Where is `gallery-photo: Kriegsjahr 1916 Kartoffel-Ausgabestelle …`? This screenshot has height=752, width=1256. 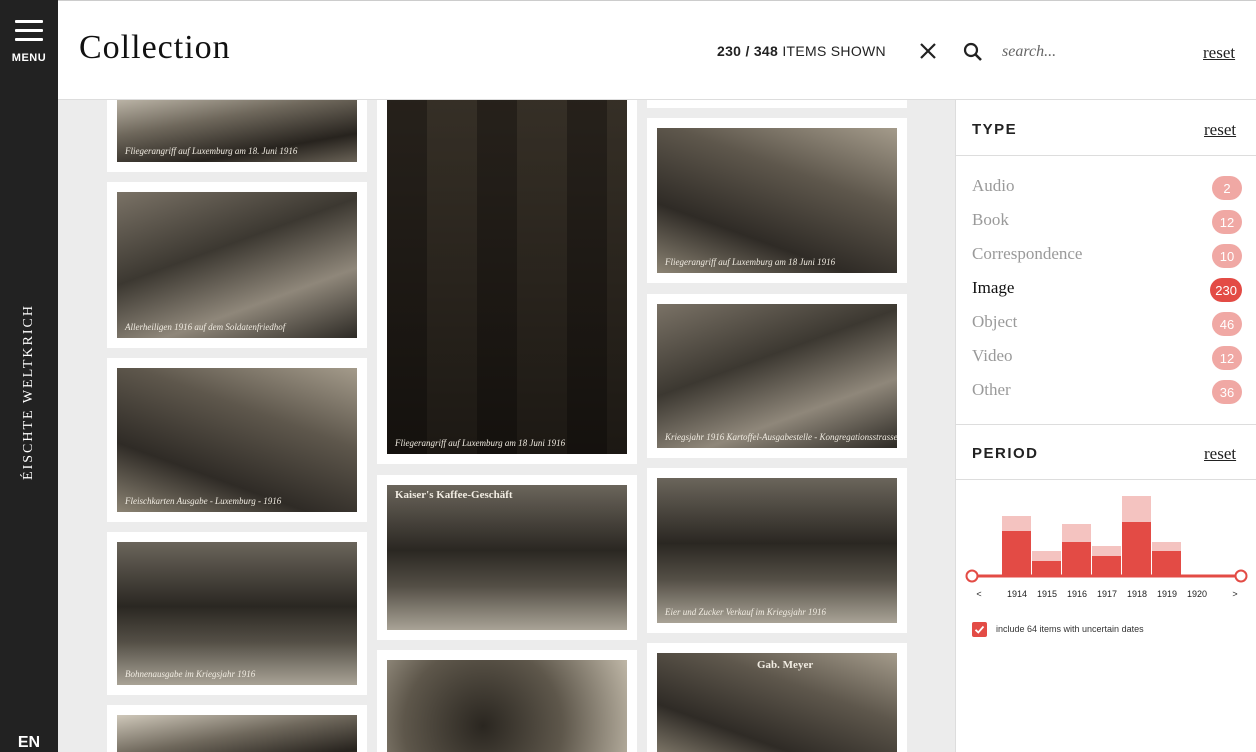
gallery-photo: Kriegsjahr 1916 Kartoffel-Ausgabestelle … is located at coordinates (777, 376).